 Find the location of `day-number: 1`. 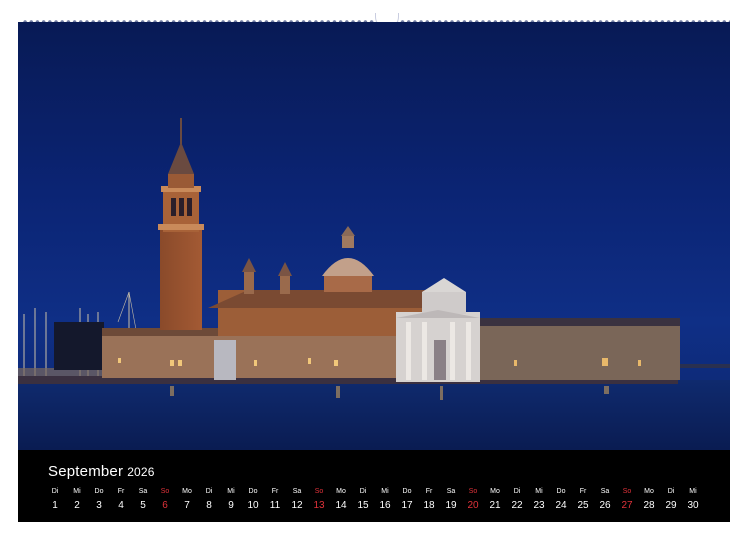

day-number: 1 is located at coordinates (55, 505).